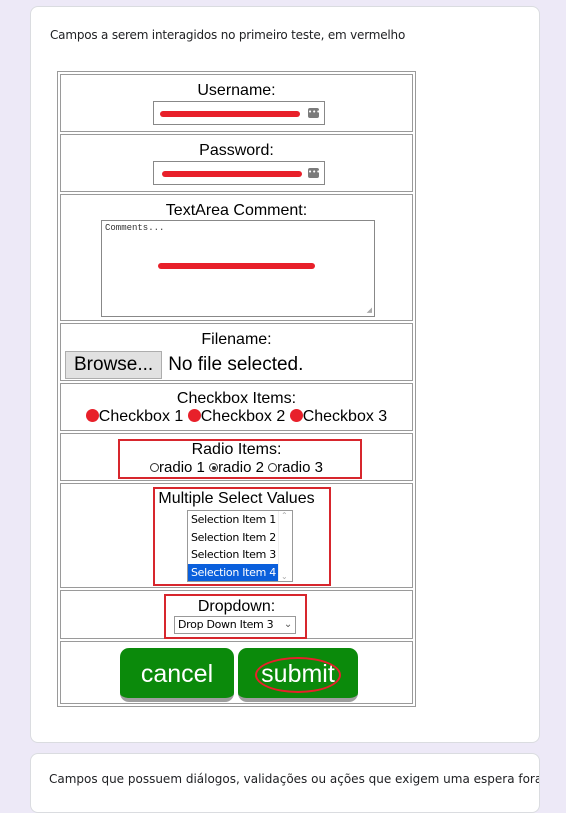 This screenshot has height=813, width=566. Describe the element at coordinates (236, 398) in the screenshot. I see `checkbox-label: Checkbox Items:` at that location.